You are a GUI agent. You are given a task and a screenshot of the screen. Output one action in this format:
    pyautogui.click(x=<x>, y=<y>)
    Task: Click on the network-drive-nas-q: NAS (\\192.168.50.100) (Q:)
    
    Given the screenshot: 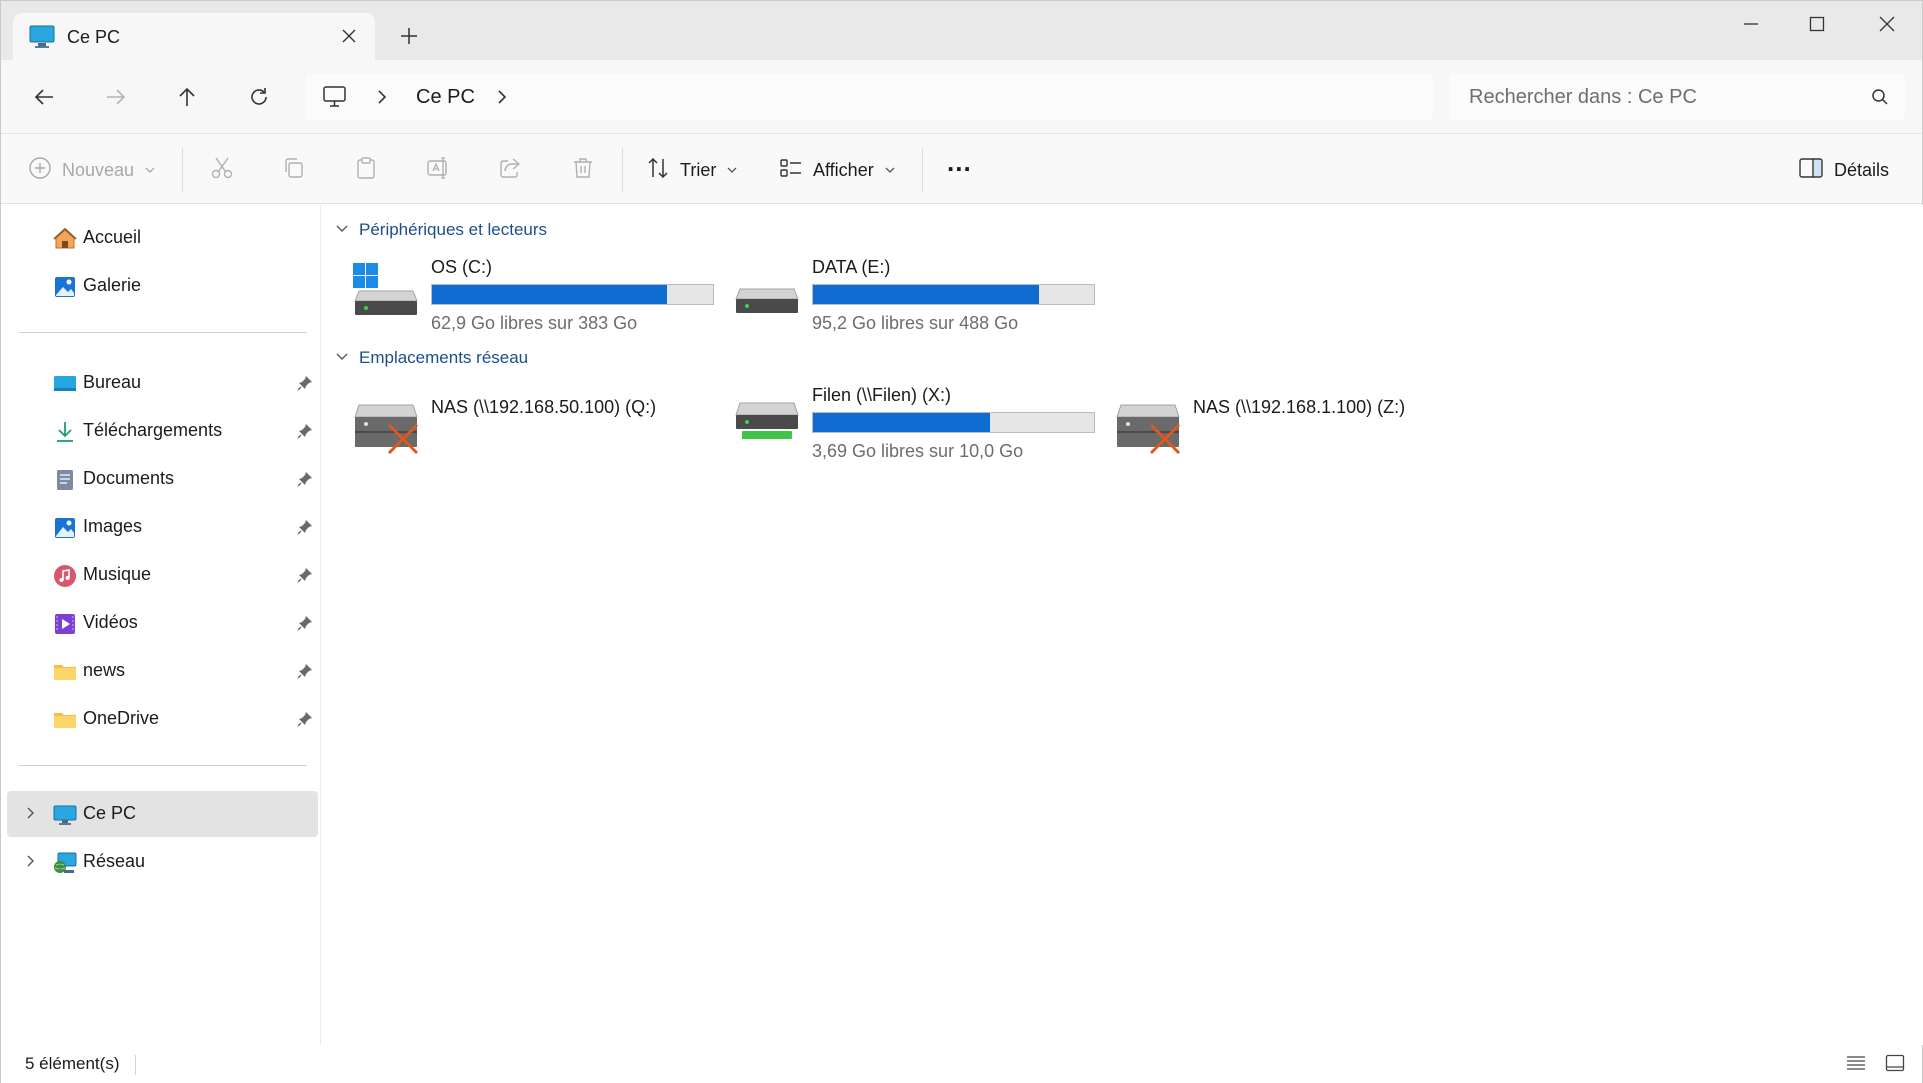 What is the action you would take?
    pyautogui.click(x=538, y=442)
    